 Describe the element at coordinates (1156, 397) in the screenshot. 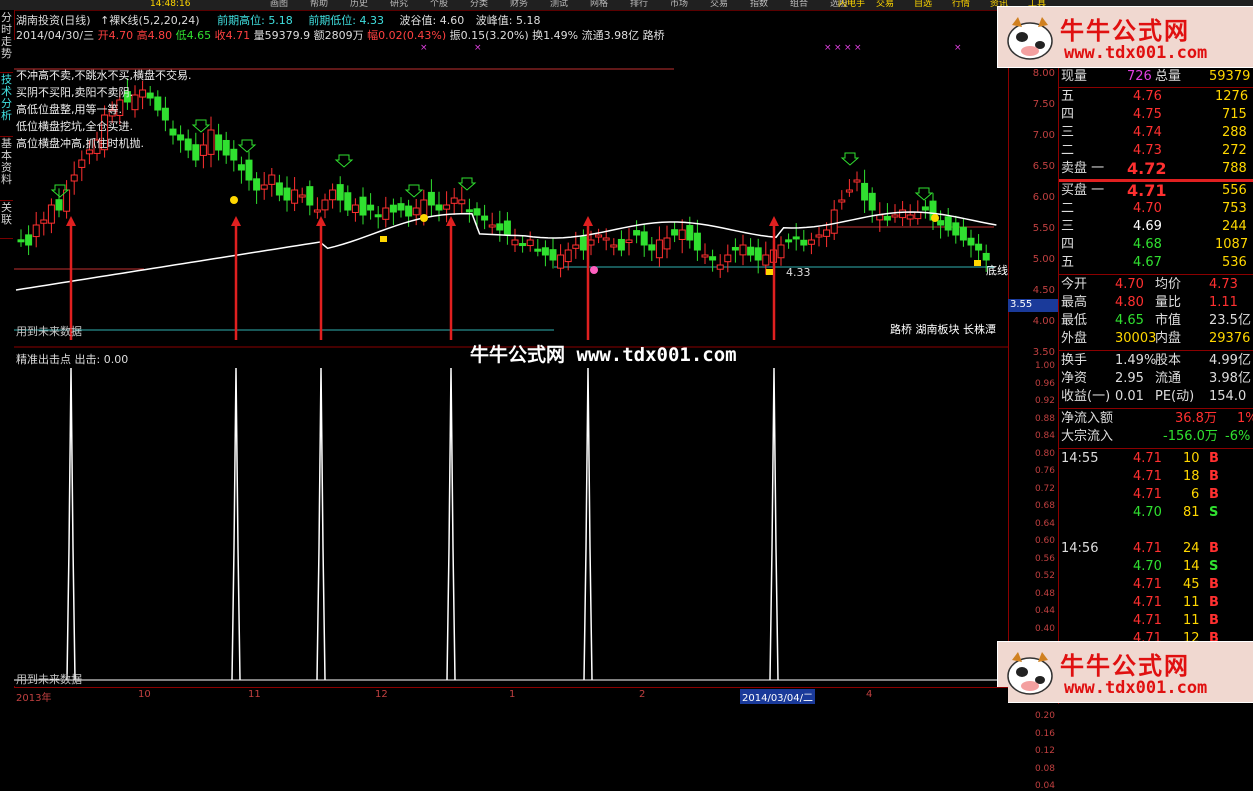

I see `quote-row: 收益(一) 0.01 PE(动) 154.0` at that location.